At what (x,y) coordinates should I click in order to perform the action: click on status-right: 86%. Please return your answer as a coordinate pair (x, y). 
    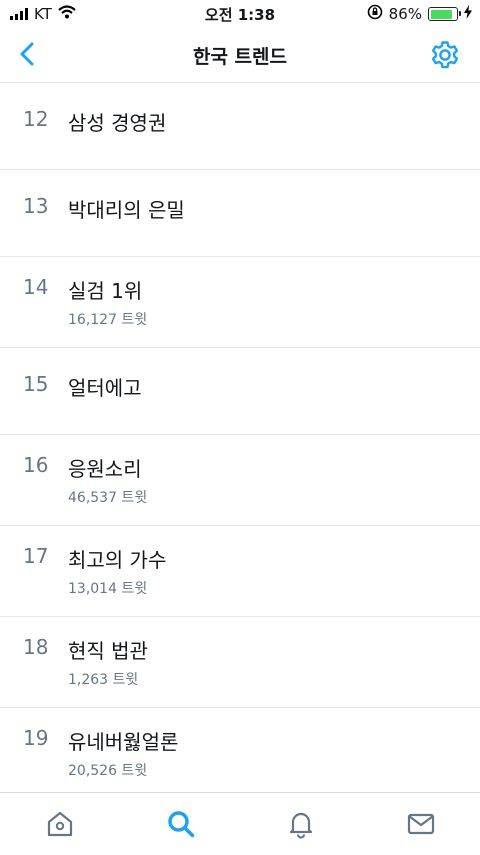
    Looking at the image, I should click on (419, 14).